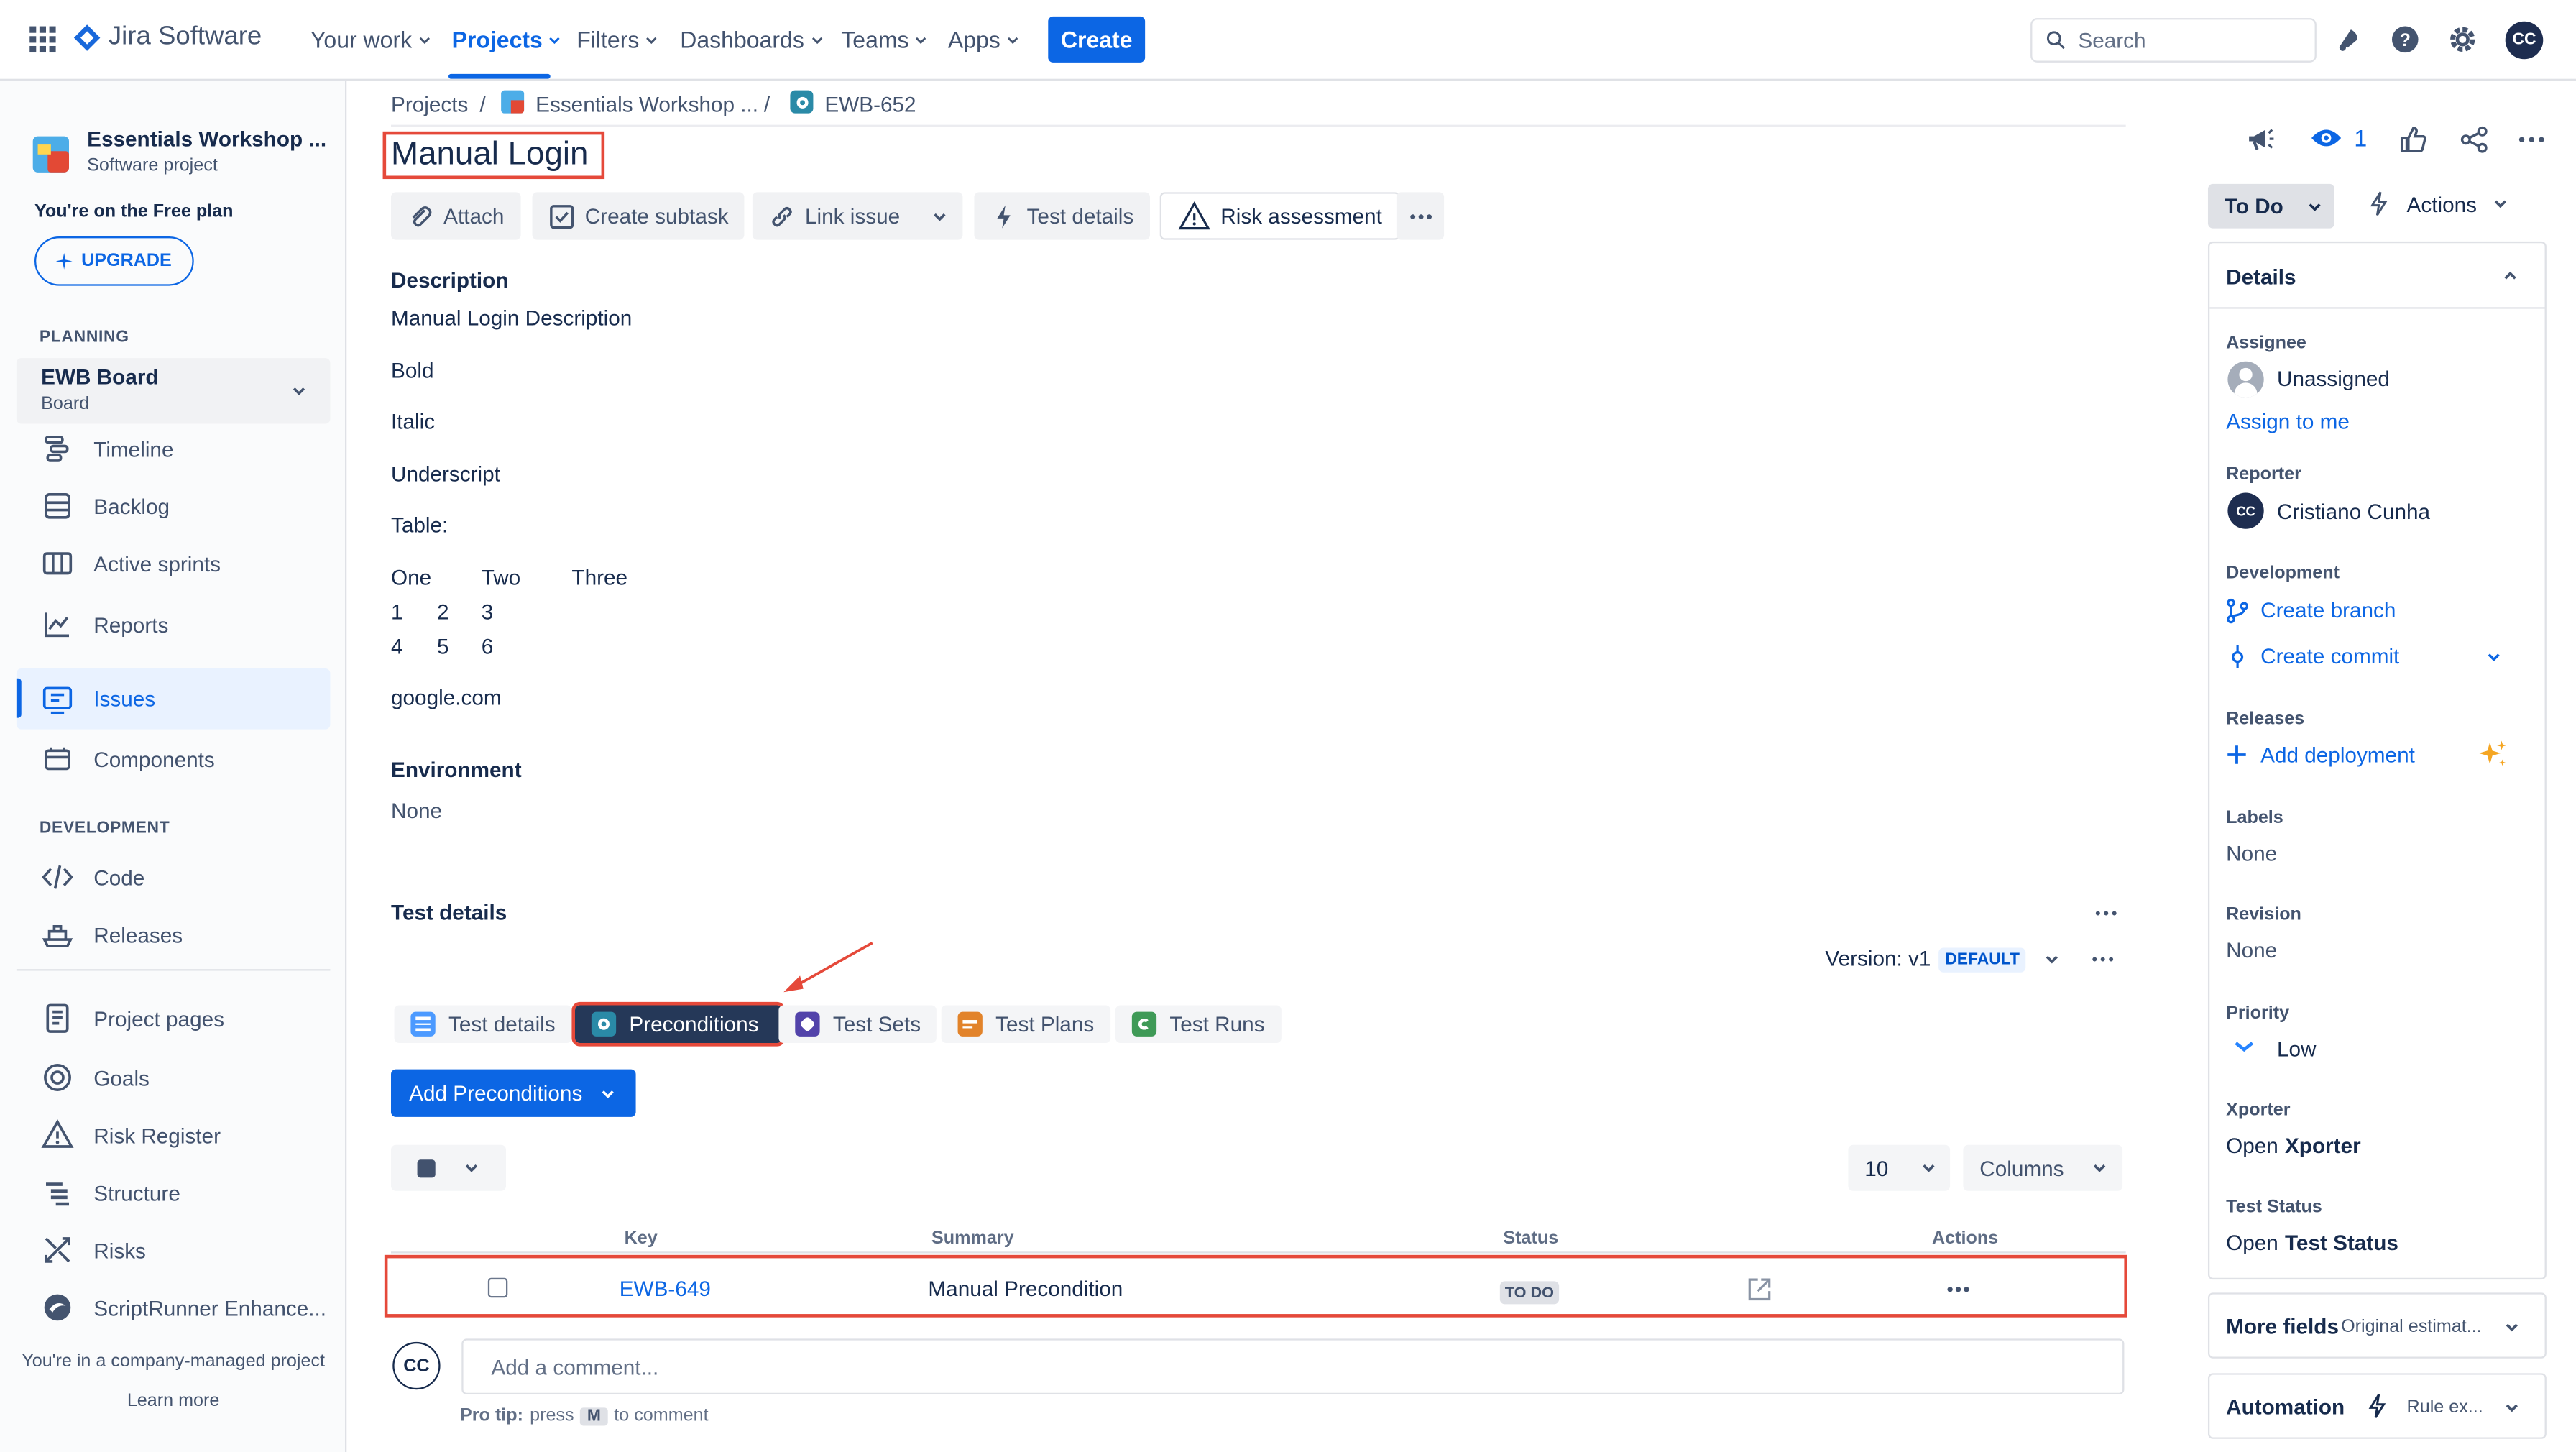  Describe the element at coordinates (174, 876) in the screenshot. I see `sidebar-item-code: Code` at that location.